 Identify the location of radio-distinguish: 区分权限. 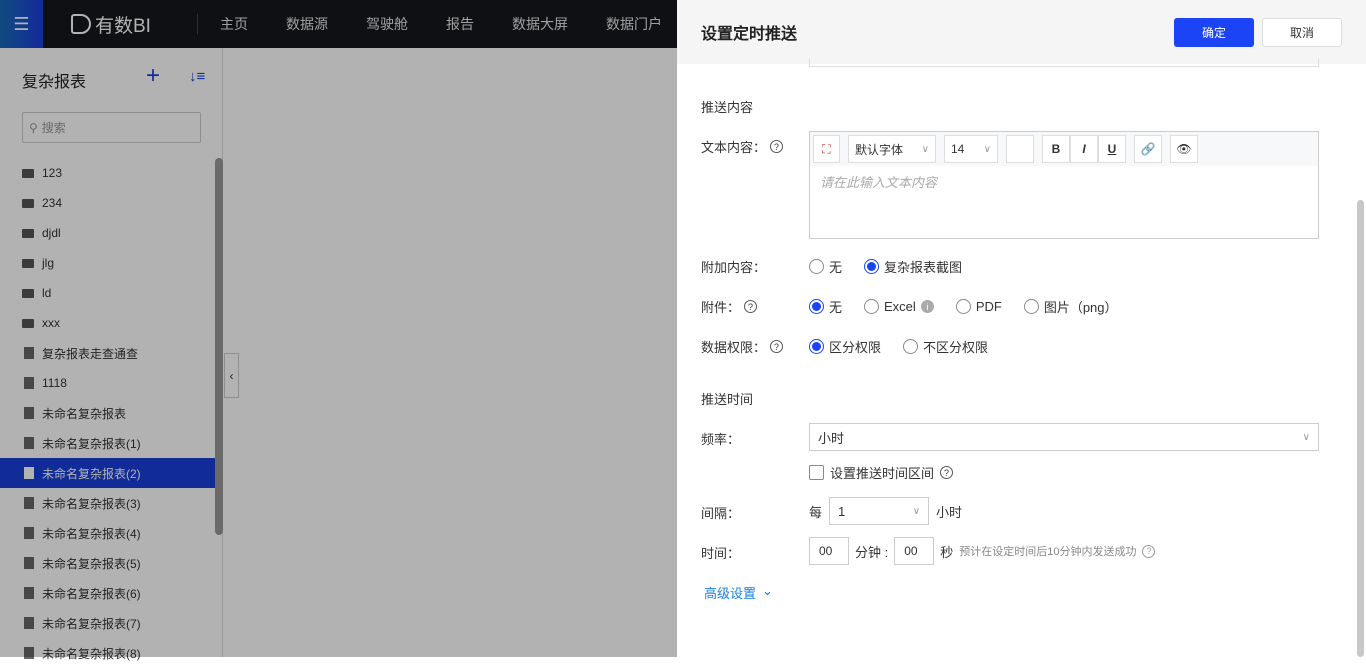
(845, 346).